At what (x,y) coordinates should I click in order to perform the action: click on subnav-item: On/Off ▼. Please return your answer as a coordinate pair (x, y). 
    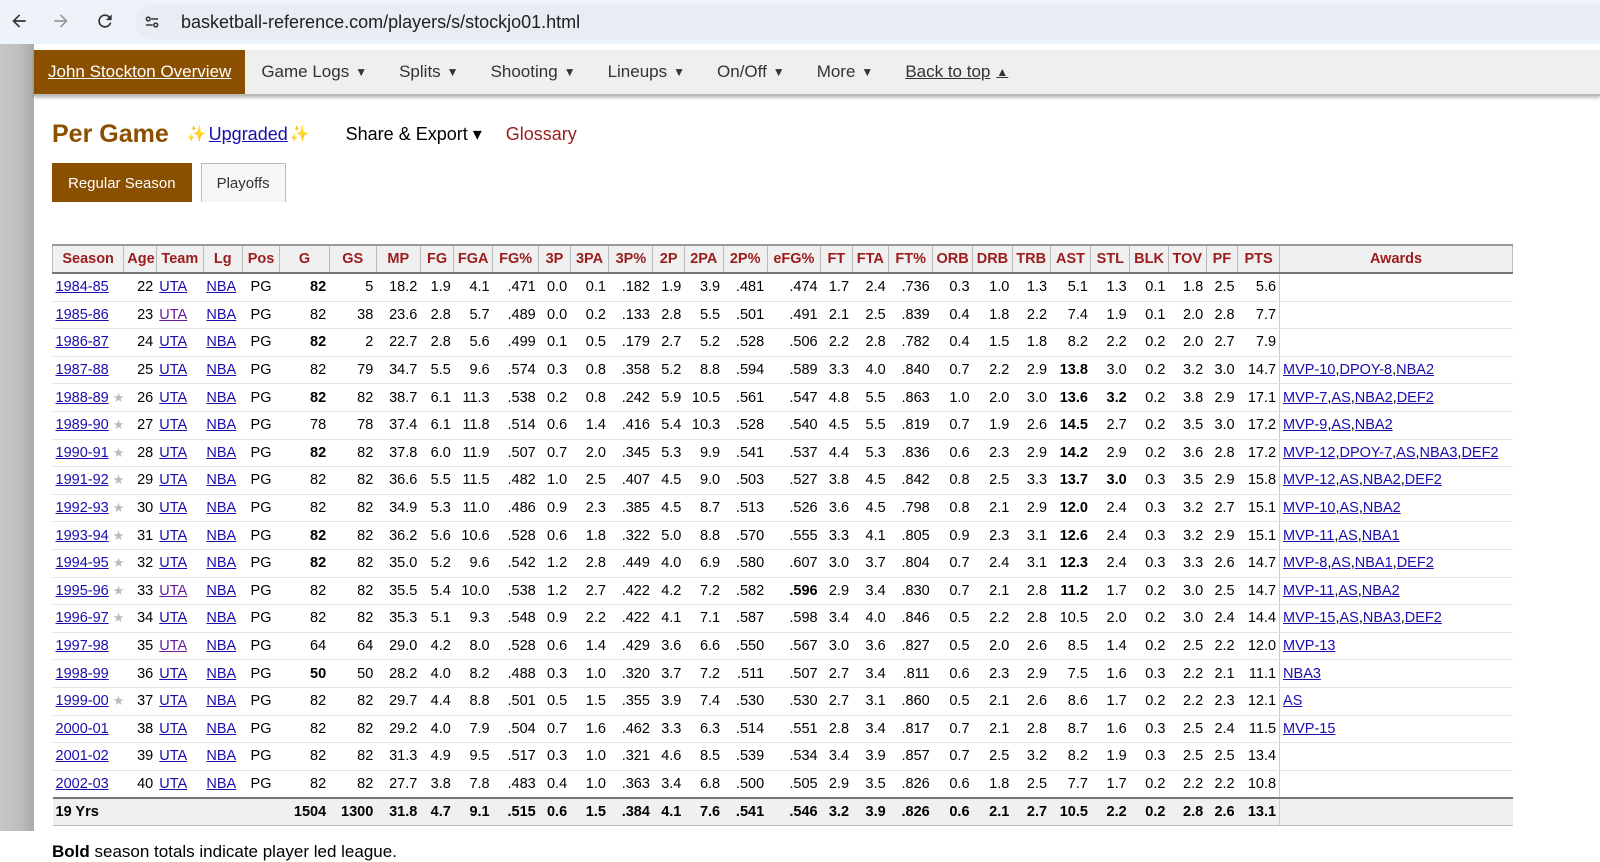
    Looking at the image, I should click on (751, 72).